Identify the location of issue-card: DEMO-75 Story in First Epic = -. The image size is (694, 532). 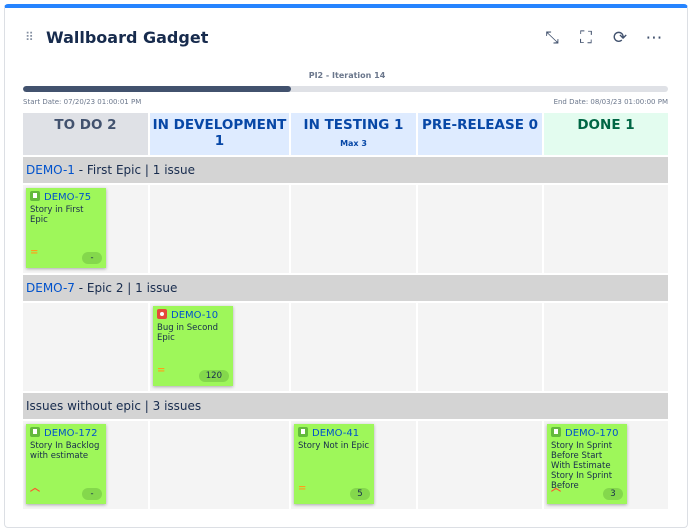
(66, 228).